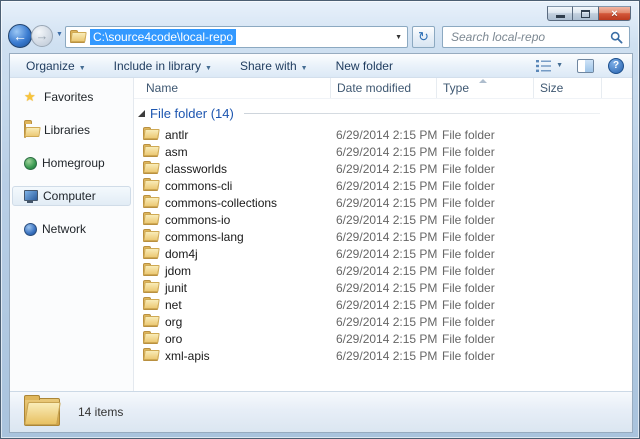  Describe the element at coordinates (141, 113) in the screenshot. I see `group-collapse-icon` at that location.